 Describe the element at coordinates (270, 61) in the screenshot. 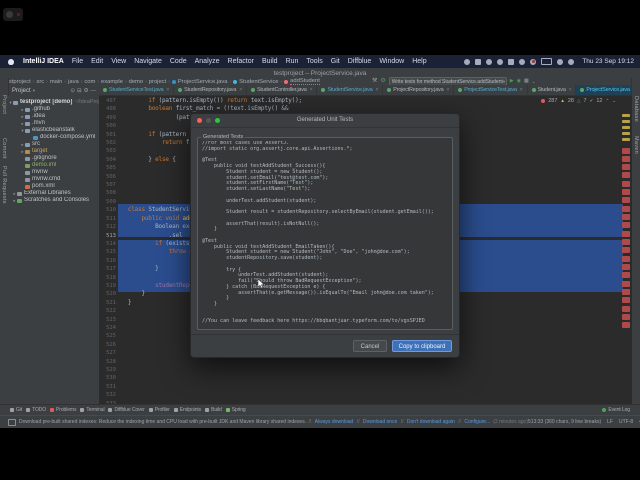

I see `menu-item: Build` at that location.